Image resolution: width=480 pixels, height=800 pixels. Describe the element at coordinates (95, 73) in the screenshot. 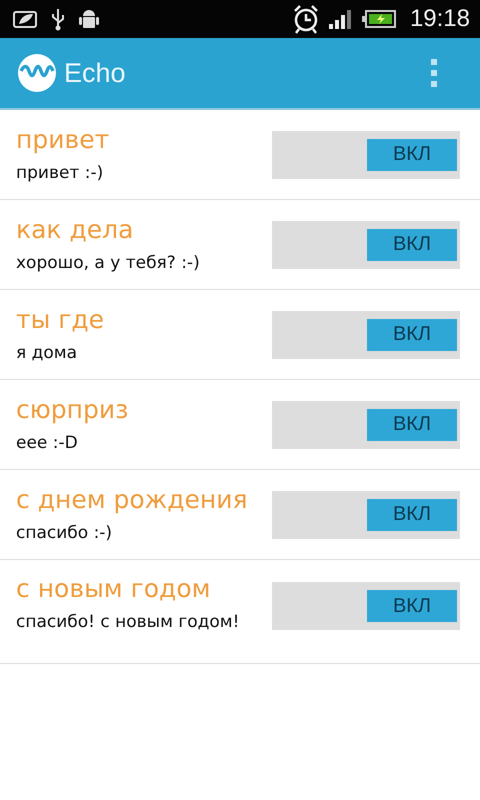

I see `app-title: Echo` at that location.